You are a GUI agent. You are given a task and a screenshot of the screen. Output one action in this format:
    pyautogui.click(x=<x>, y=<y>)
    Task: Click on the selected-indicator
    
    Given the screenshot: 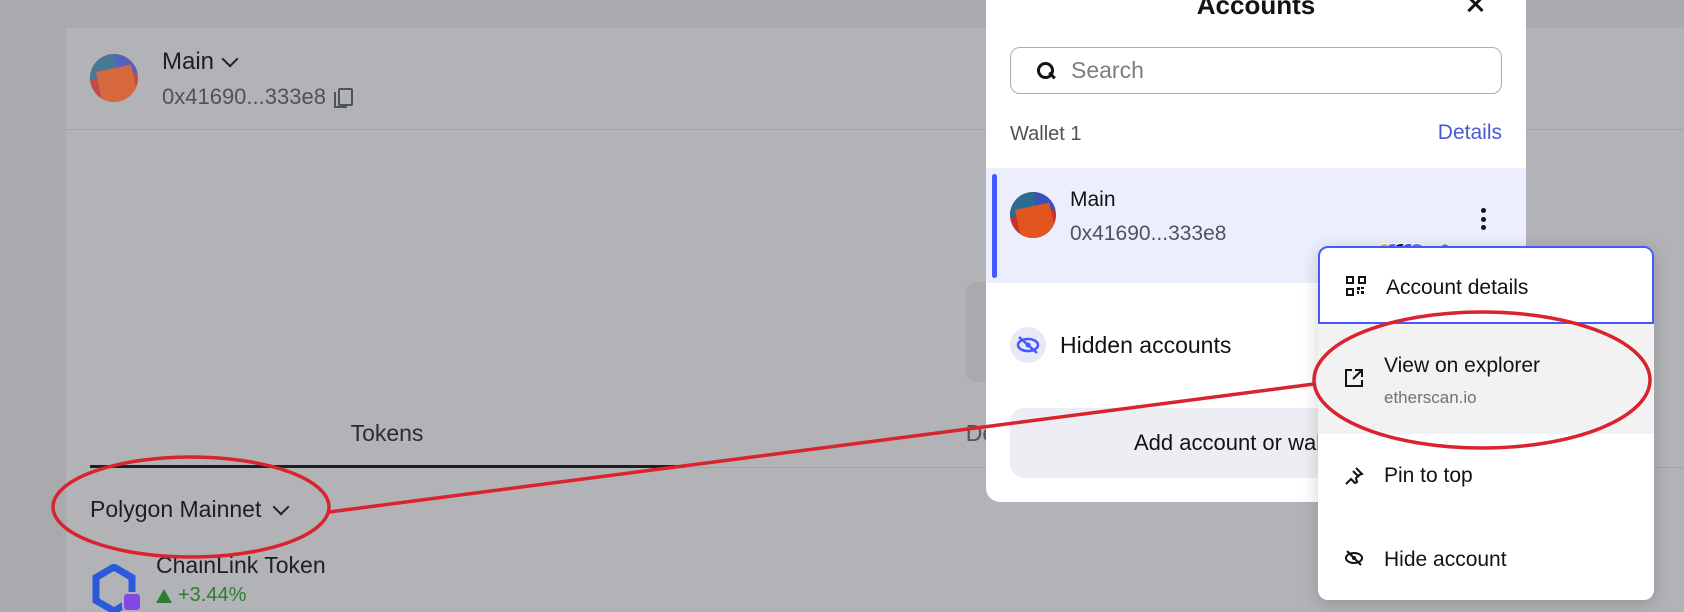 What is the action you would take?
    pyautogui.click(x=994, y=226)
    